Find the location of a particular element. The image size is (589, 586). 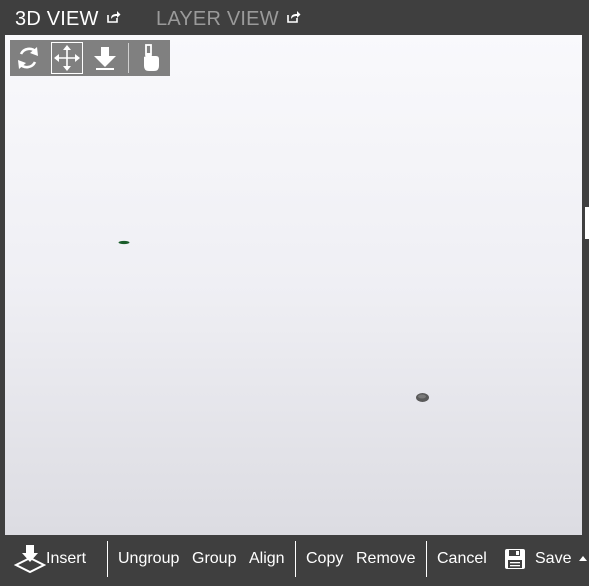

move-arrows-icon is located at coordinates (67, 58).